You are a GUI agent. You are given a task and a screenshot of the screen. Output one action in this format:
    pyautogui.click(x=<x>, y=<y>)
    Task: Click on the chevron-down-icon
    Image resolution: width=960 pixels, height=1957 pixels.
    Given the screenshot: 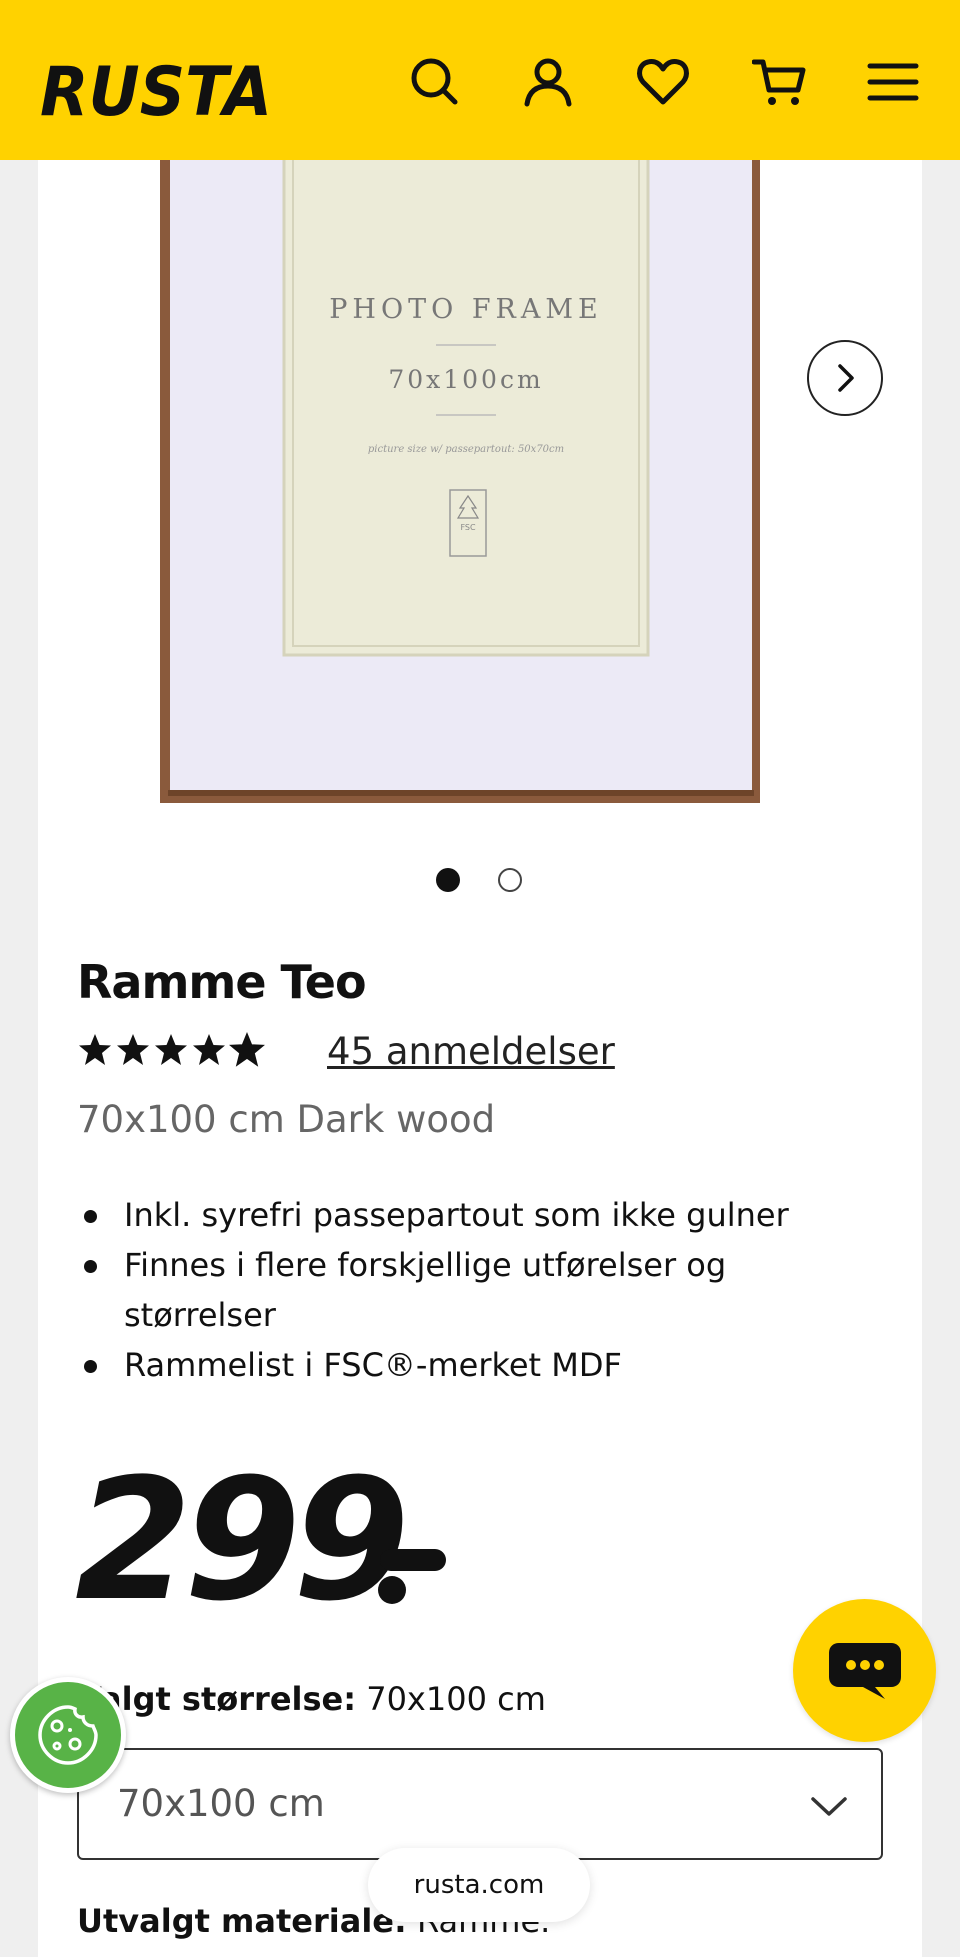 What is the action you would take?
    pyautogui.click(x=829, y=1806)
    